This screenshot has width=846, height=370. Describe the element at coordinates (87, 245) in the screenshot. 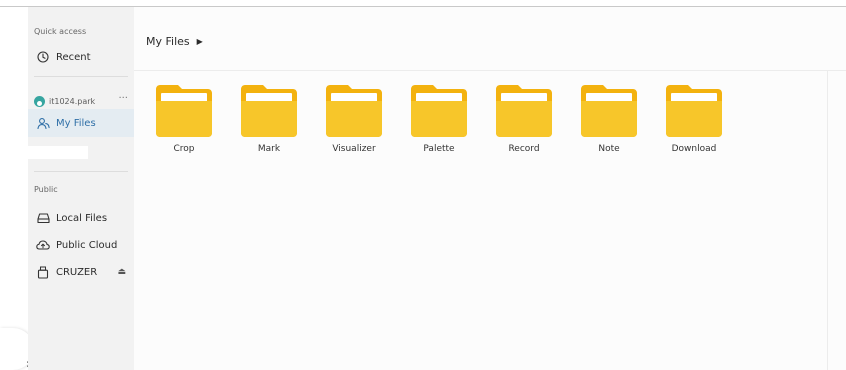

I see `sidebar-item-label: Public Cloud` at that location.